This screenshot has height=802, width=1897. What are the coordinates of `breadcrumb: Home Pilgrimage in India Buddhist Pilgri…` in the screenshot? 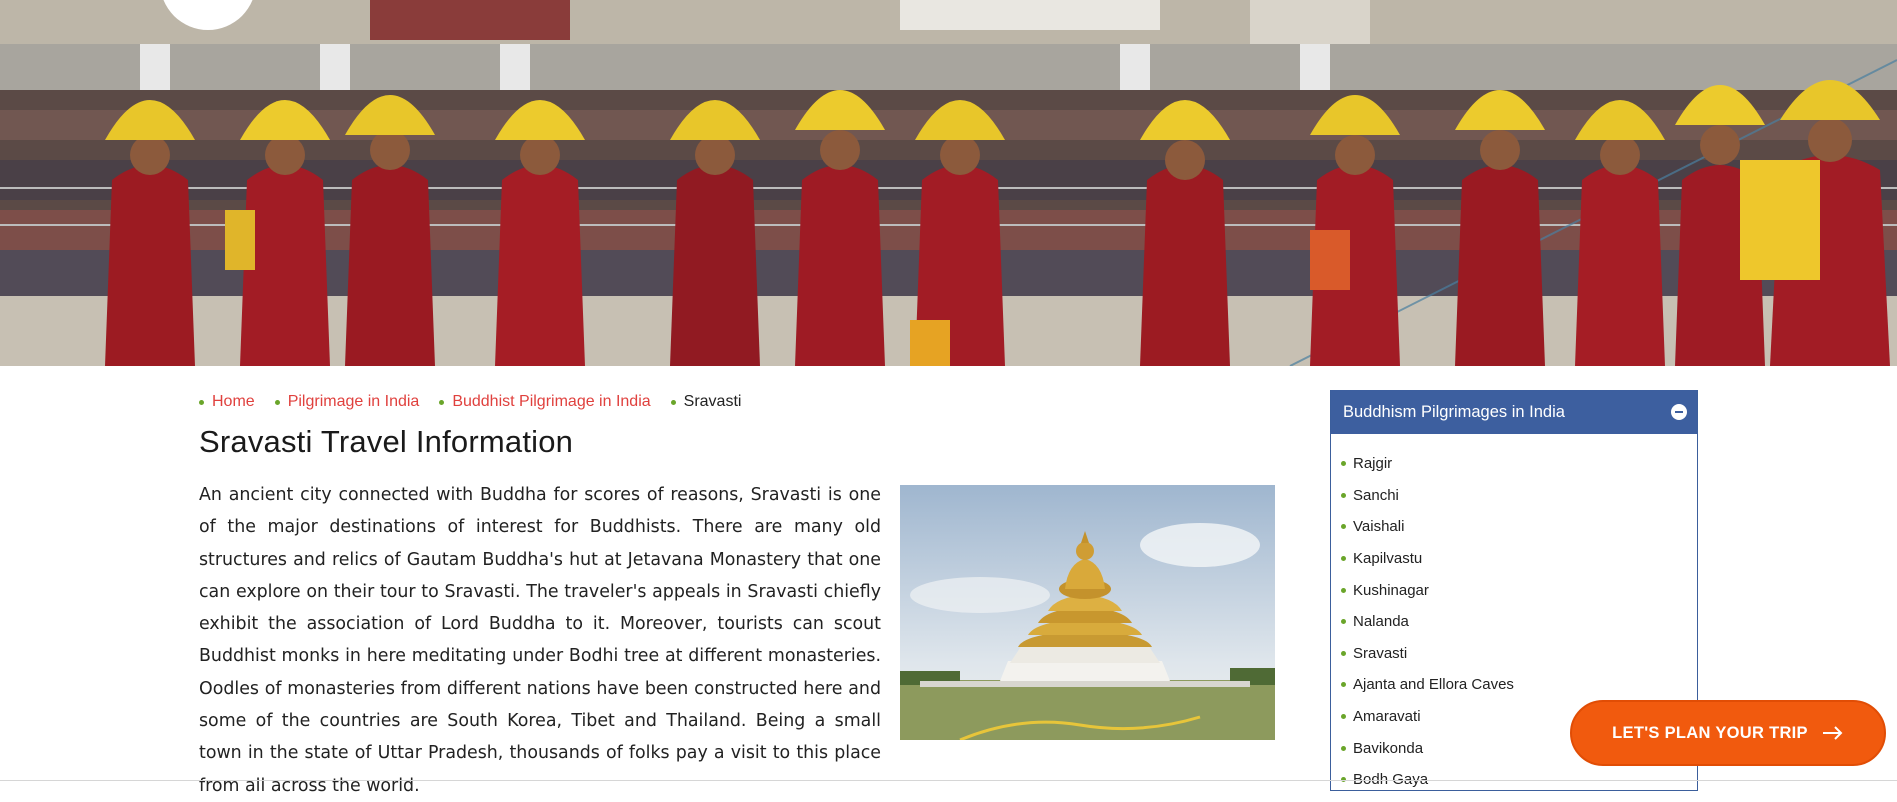 It's located at (470, 402).